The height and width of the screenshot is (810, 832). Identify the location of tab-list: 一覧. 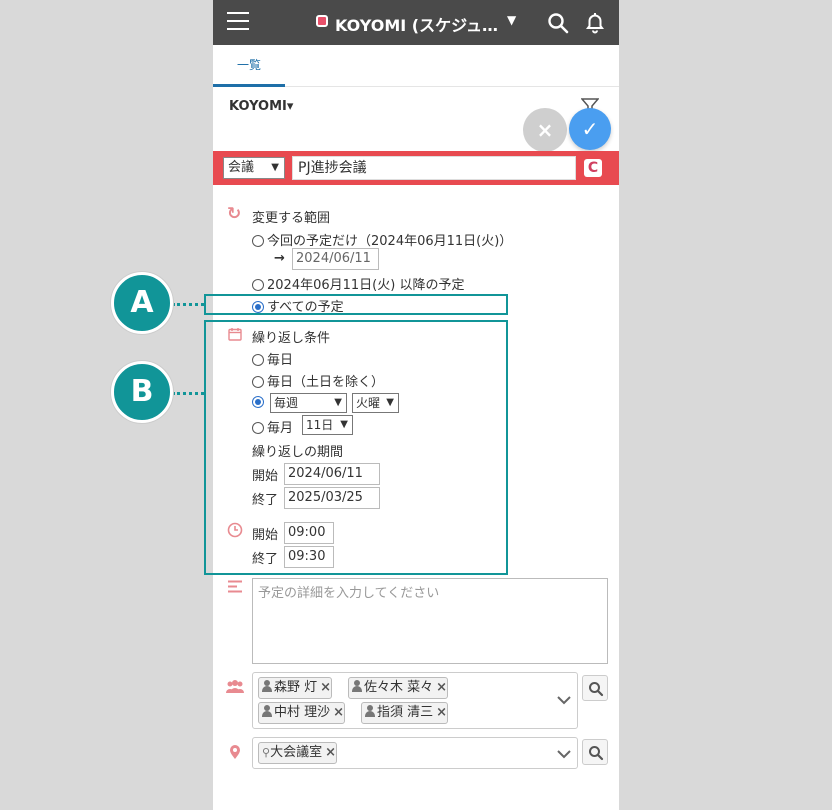
(249, 66).